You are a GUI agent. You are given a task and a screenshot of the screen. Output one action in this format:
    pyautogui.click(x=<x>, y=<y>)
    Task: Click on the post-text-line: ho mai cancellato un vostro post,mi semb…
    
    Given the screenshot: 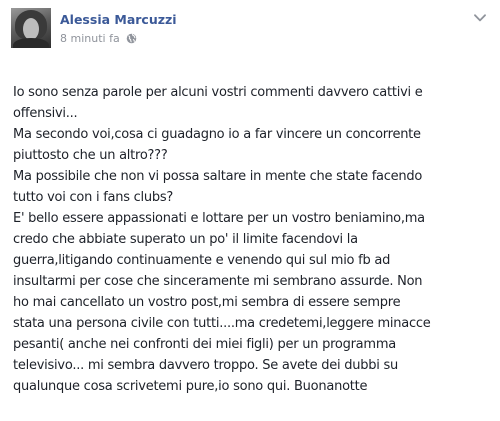 What is the action you would take?
    pyautogui.click(x=207, y=302)
    